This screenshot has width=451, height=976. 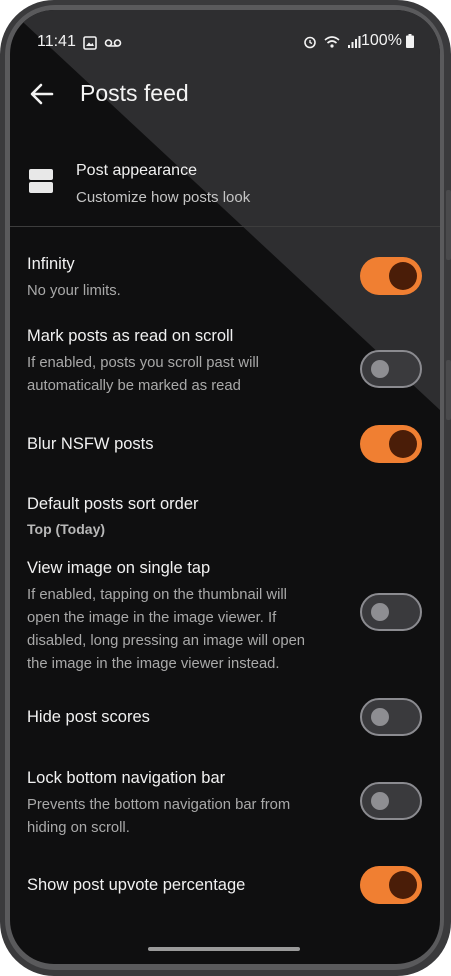 I want to click on section-title: Post appearance, so click(x=136, y=170).